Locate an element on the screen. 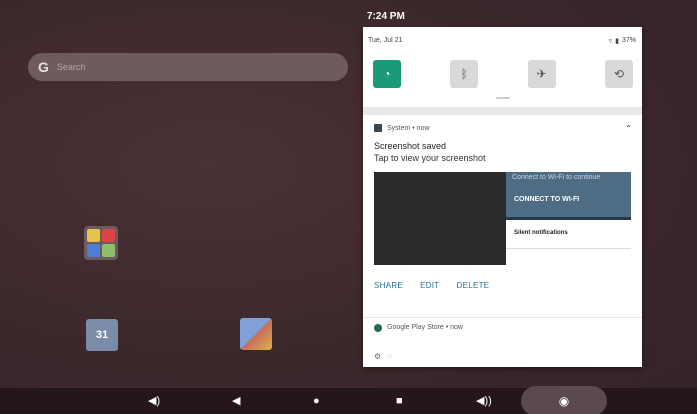 The width and height of the screenshot is (697, 414). expand-handle is located at coordinates (502, 98).